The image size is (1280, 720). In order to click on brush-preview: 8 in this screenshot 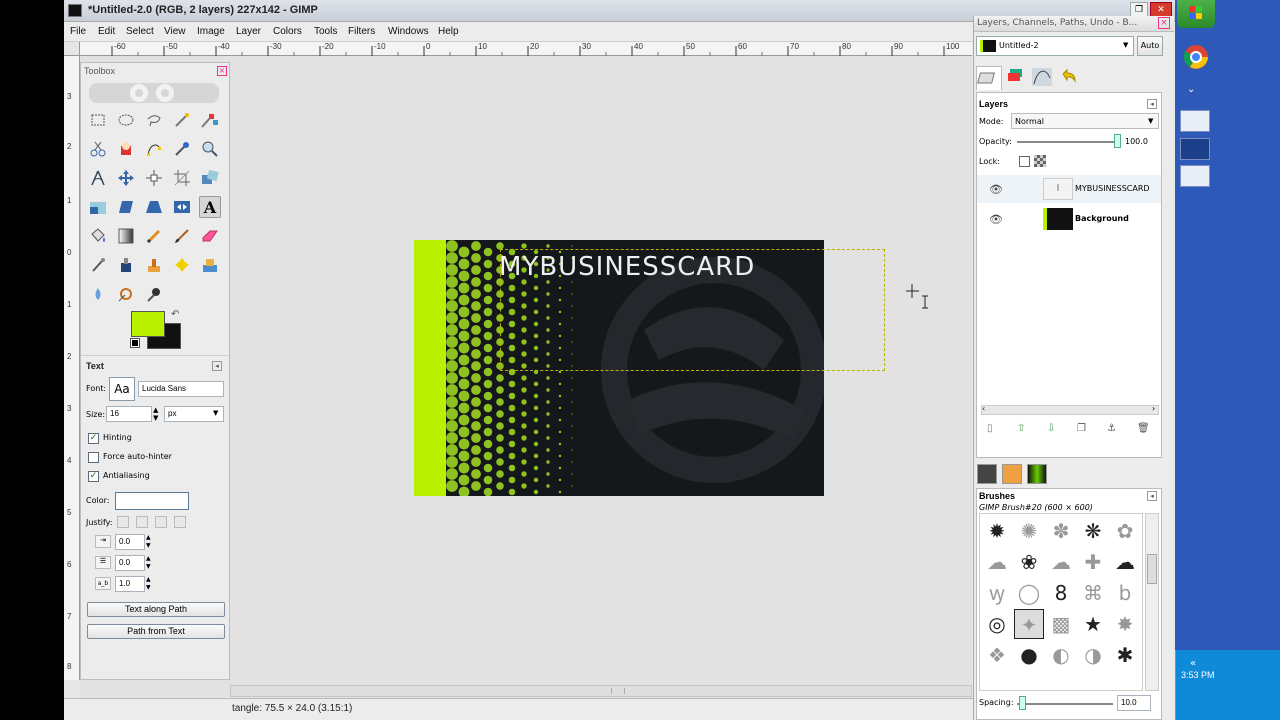, I will do `click(1061, 593)`.